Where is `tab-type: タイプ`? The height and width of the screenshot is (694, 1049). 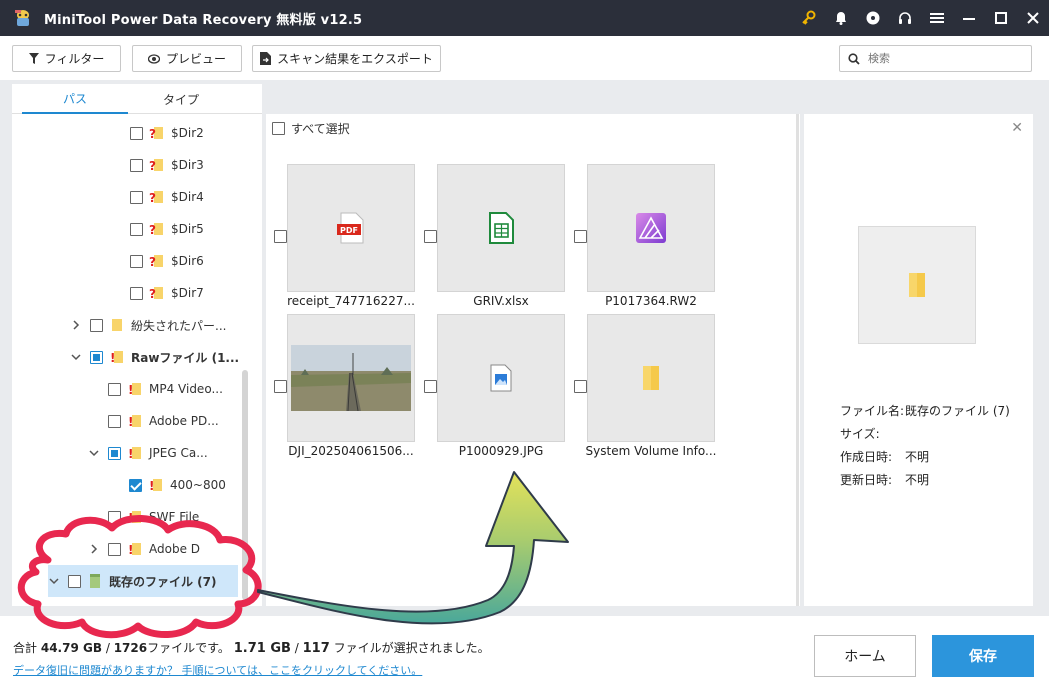
tab-type: タイプ is located at coordinates (181, 99).